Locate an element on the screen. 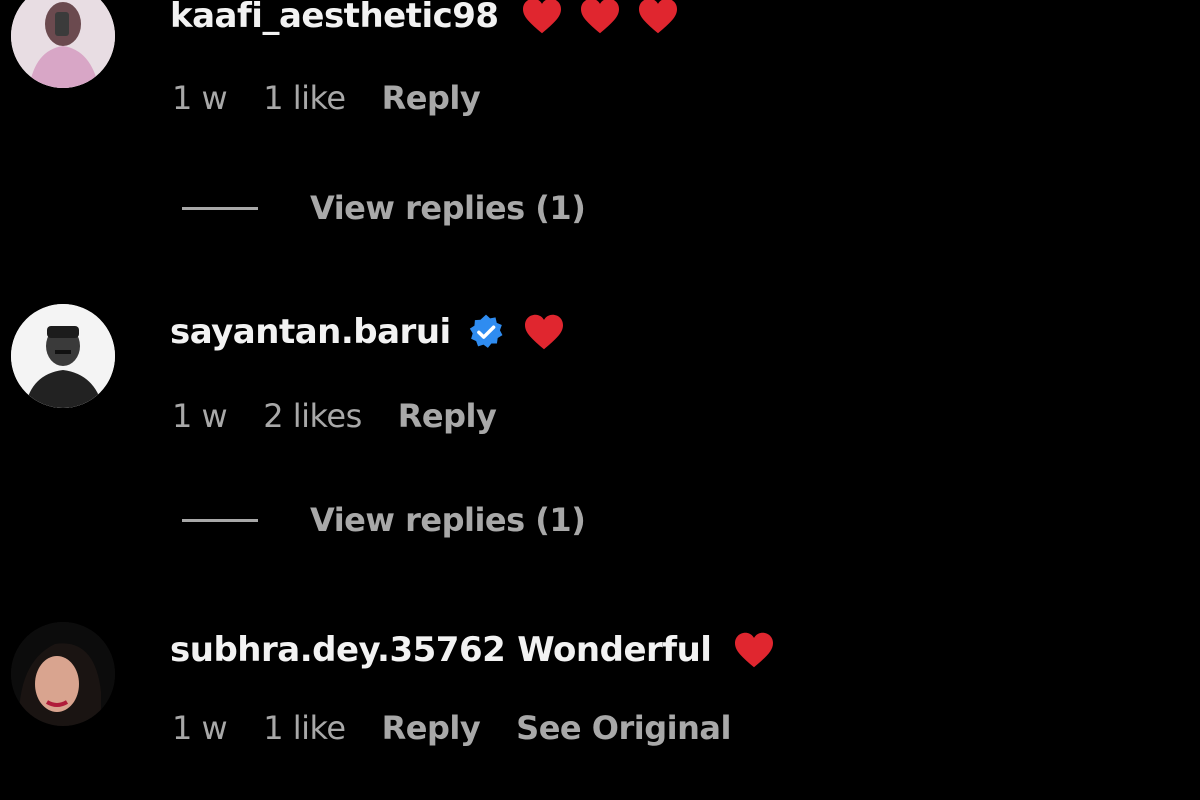  comment-text: Wonderful is located at coordinates (614, 650).